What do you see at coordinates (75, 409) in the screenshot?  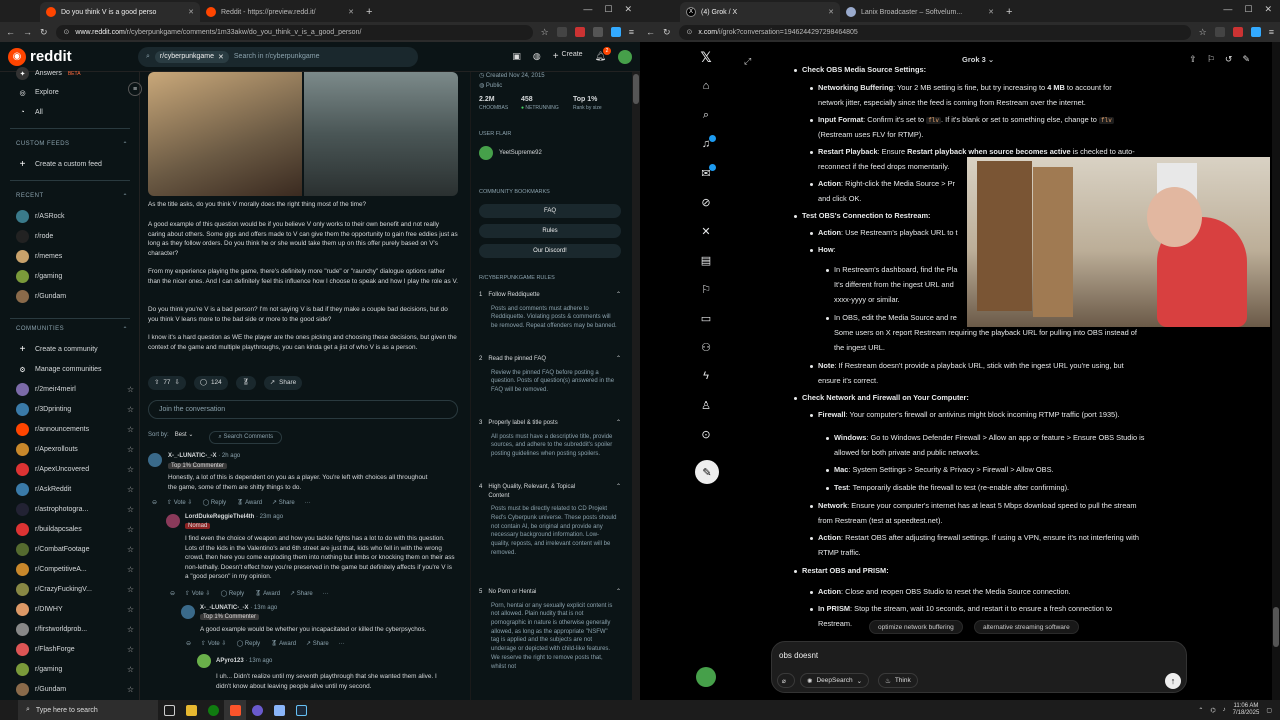 I see `sidebar-item-community: r/3Dprinting ☆` at bounding box center [75, 409].